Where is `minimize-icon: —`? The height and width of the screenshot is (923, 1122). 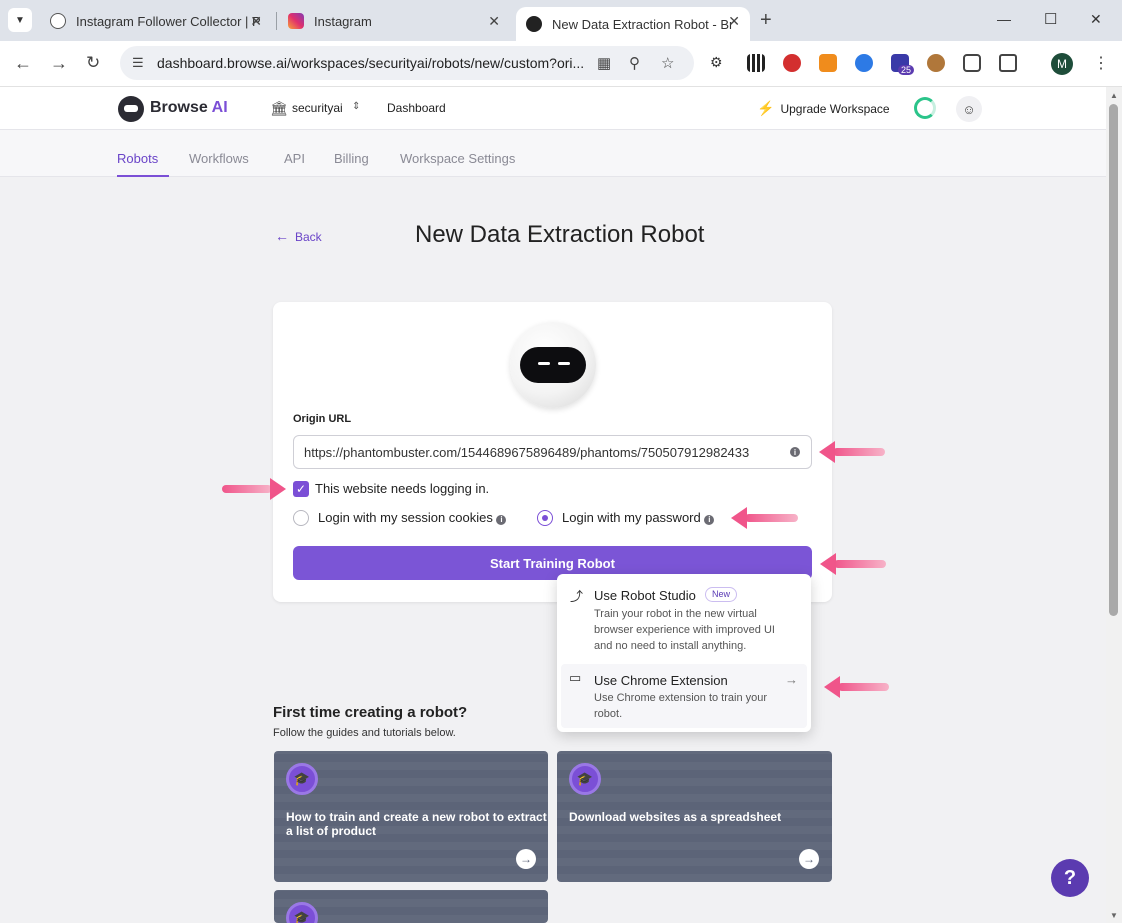
minimize-icon: — is located at coordinates (1004, 19).